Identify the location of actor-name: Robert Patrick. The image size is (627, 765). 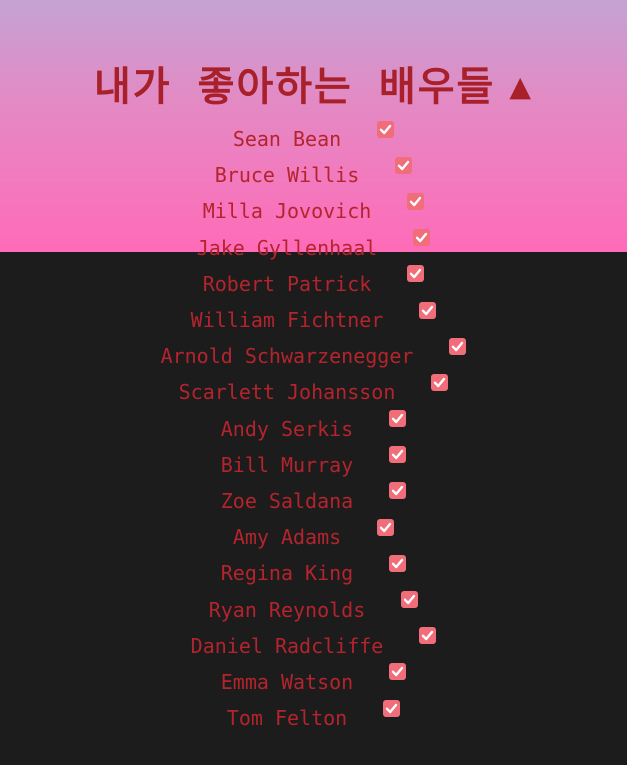
(287, 283).